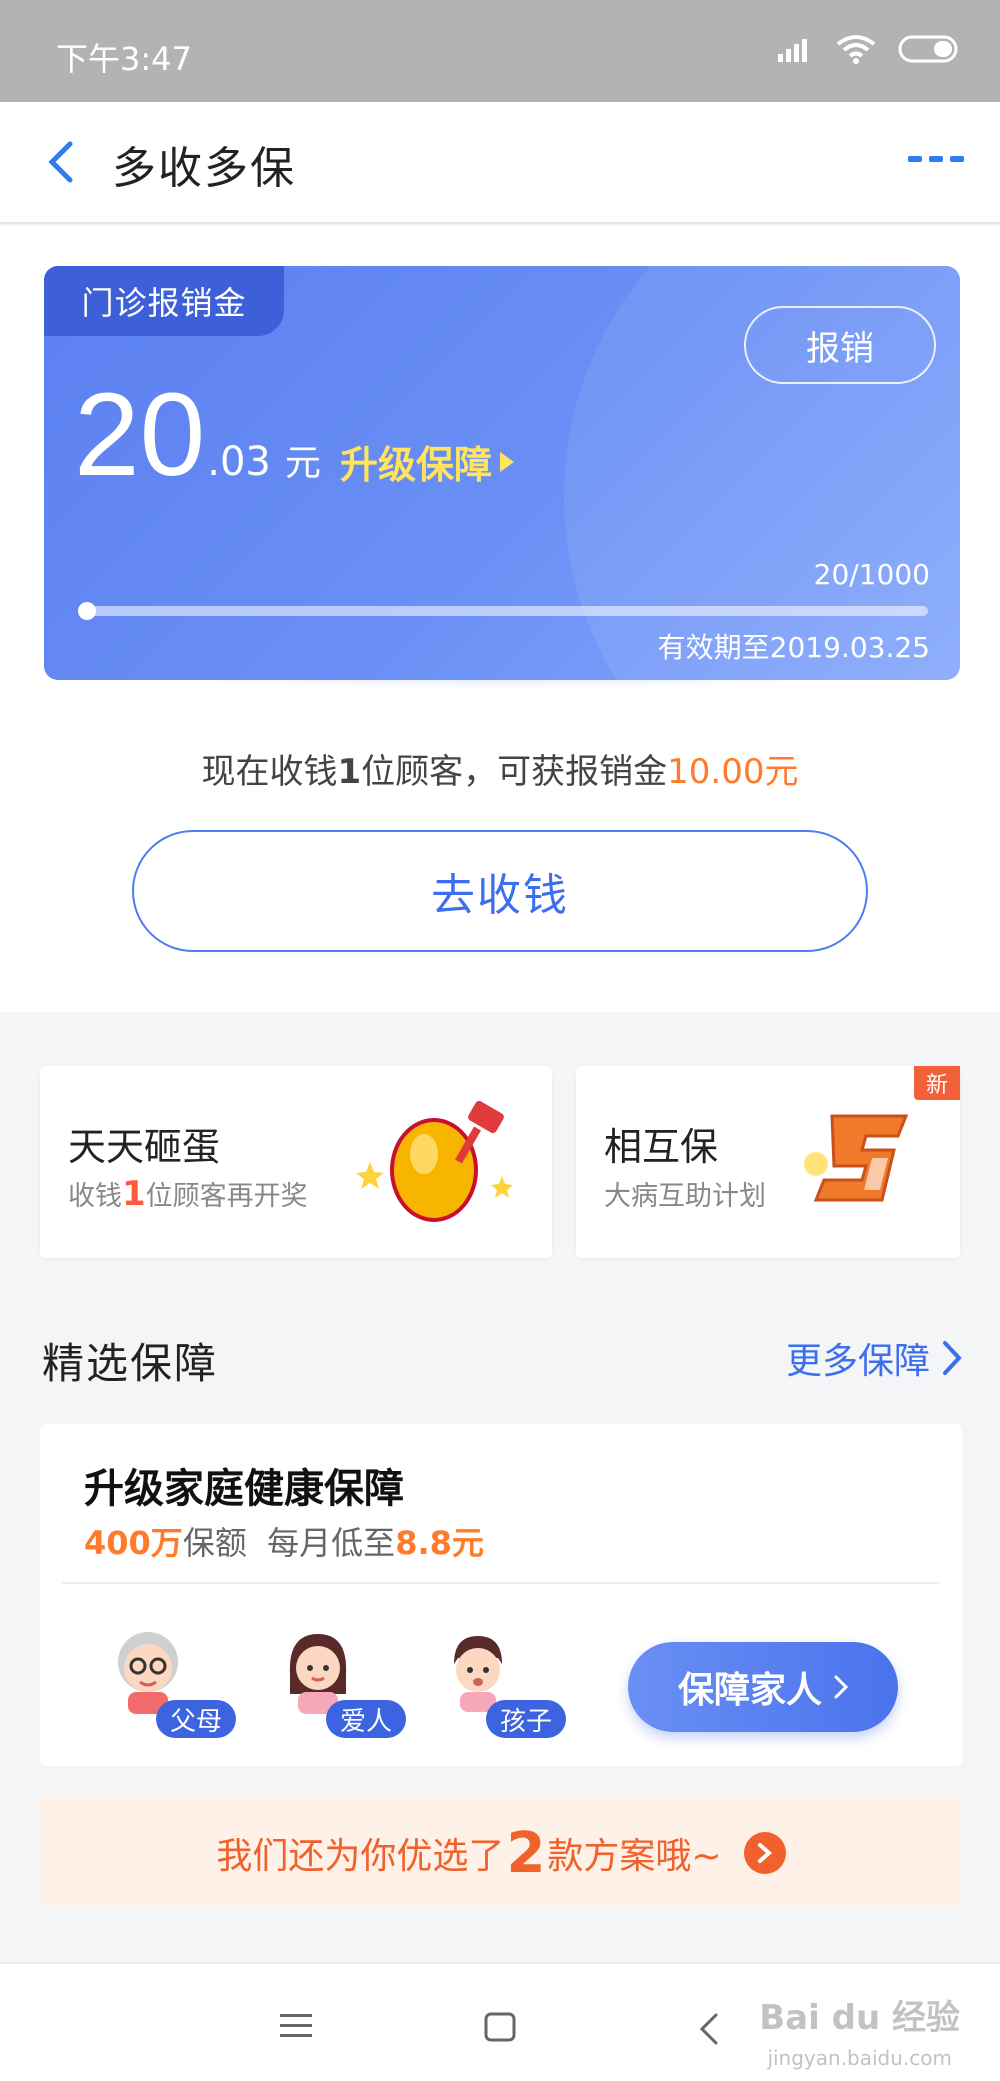  Describe the element at coordinates (164, 301) in the screenshot. I see `card-tag: 门诊报销金` at that location.